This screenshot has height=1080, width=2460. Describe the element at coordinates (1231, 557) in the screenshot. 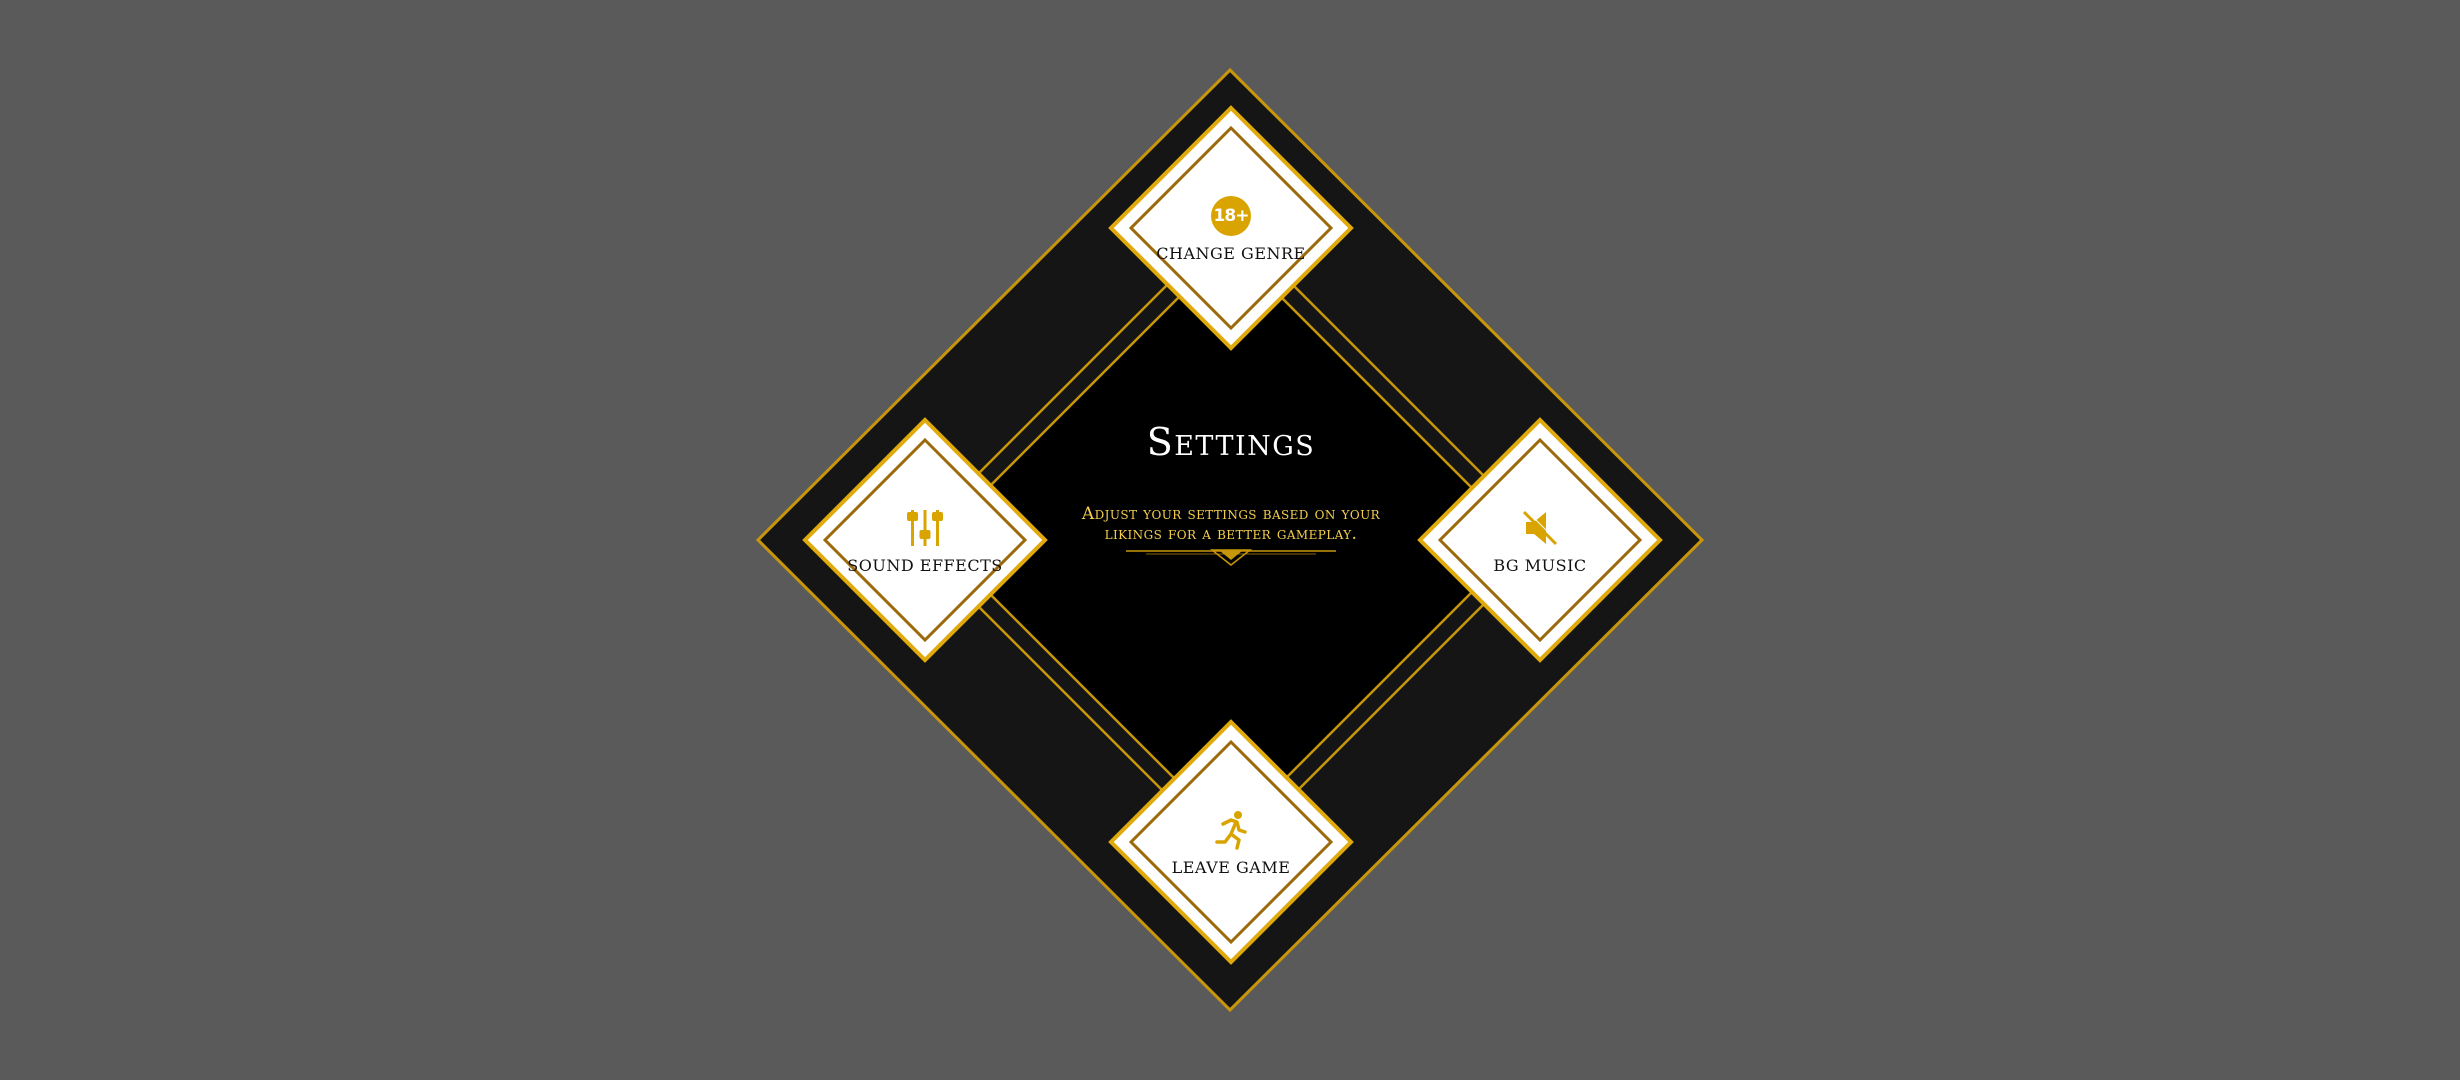

I see `ornamental-divider` at that location.